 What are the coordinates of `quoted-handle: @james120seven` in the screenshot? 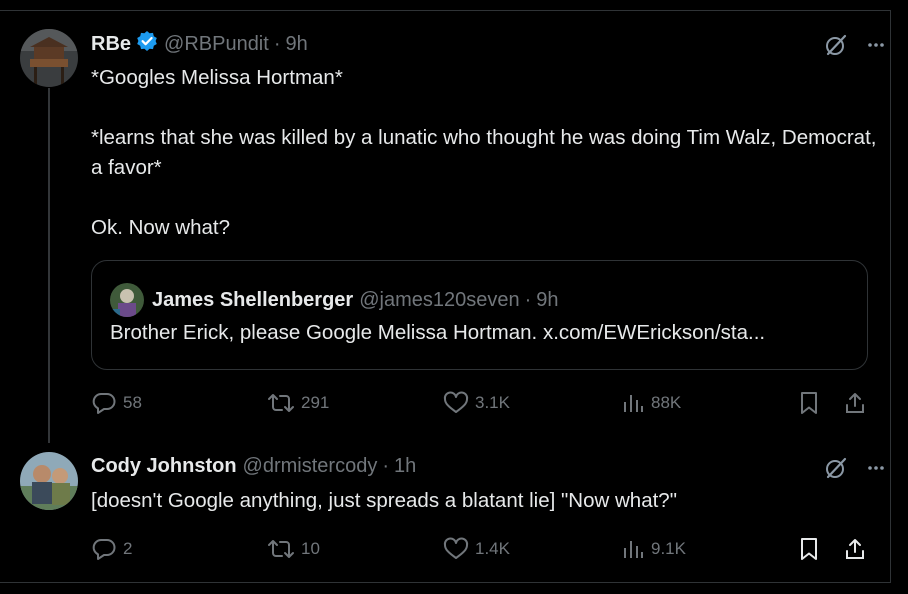 It's located at (439, 300).